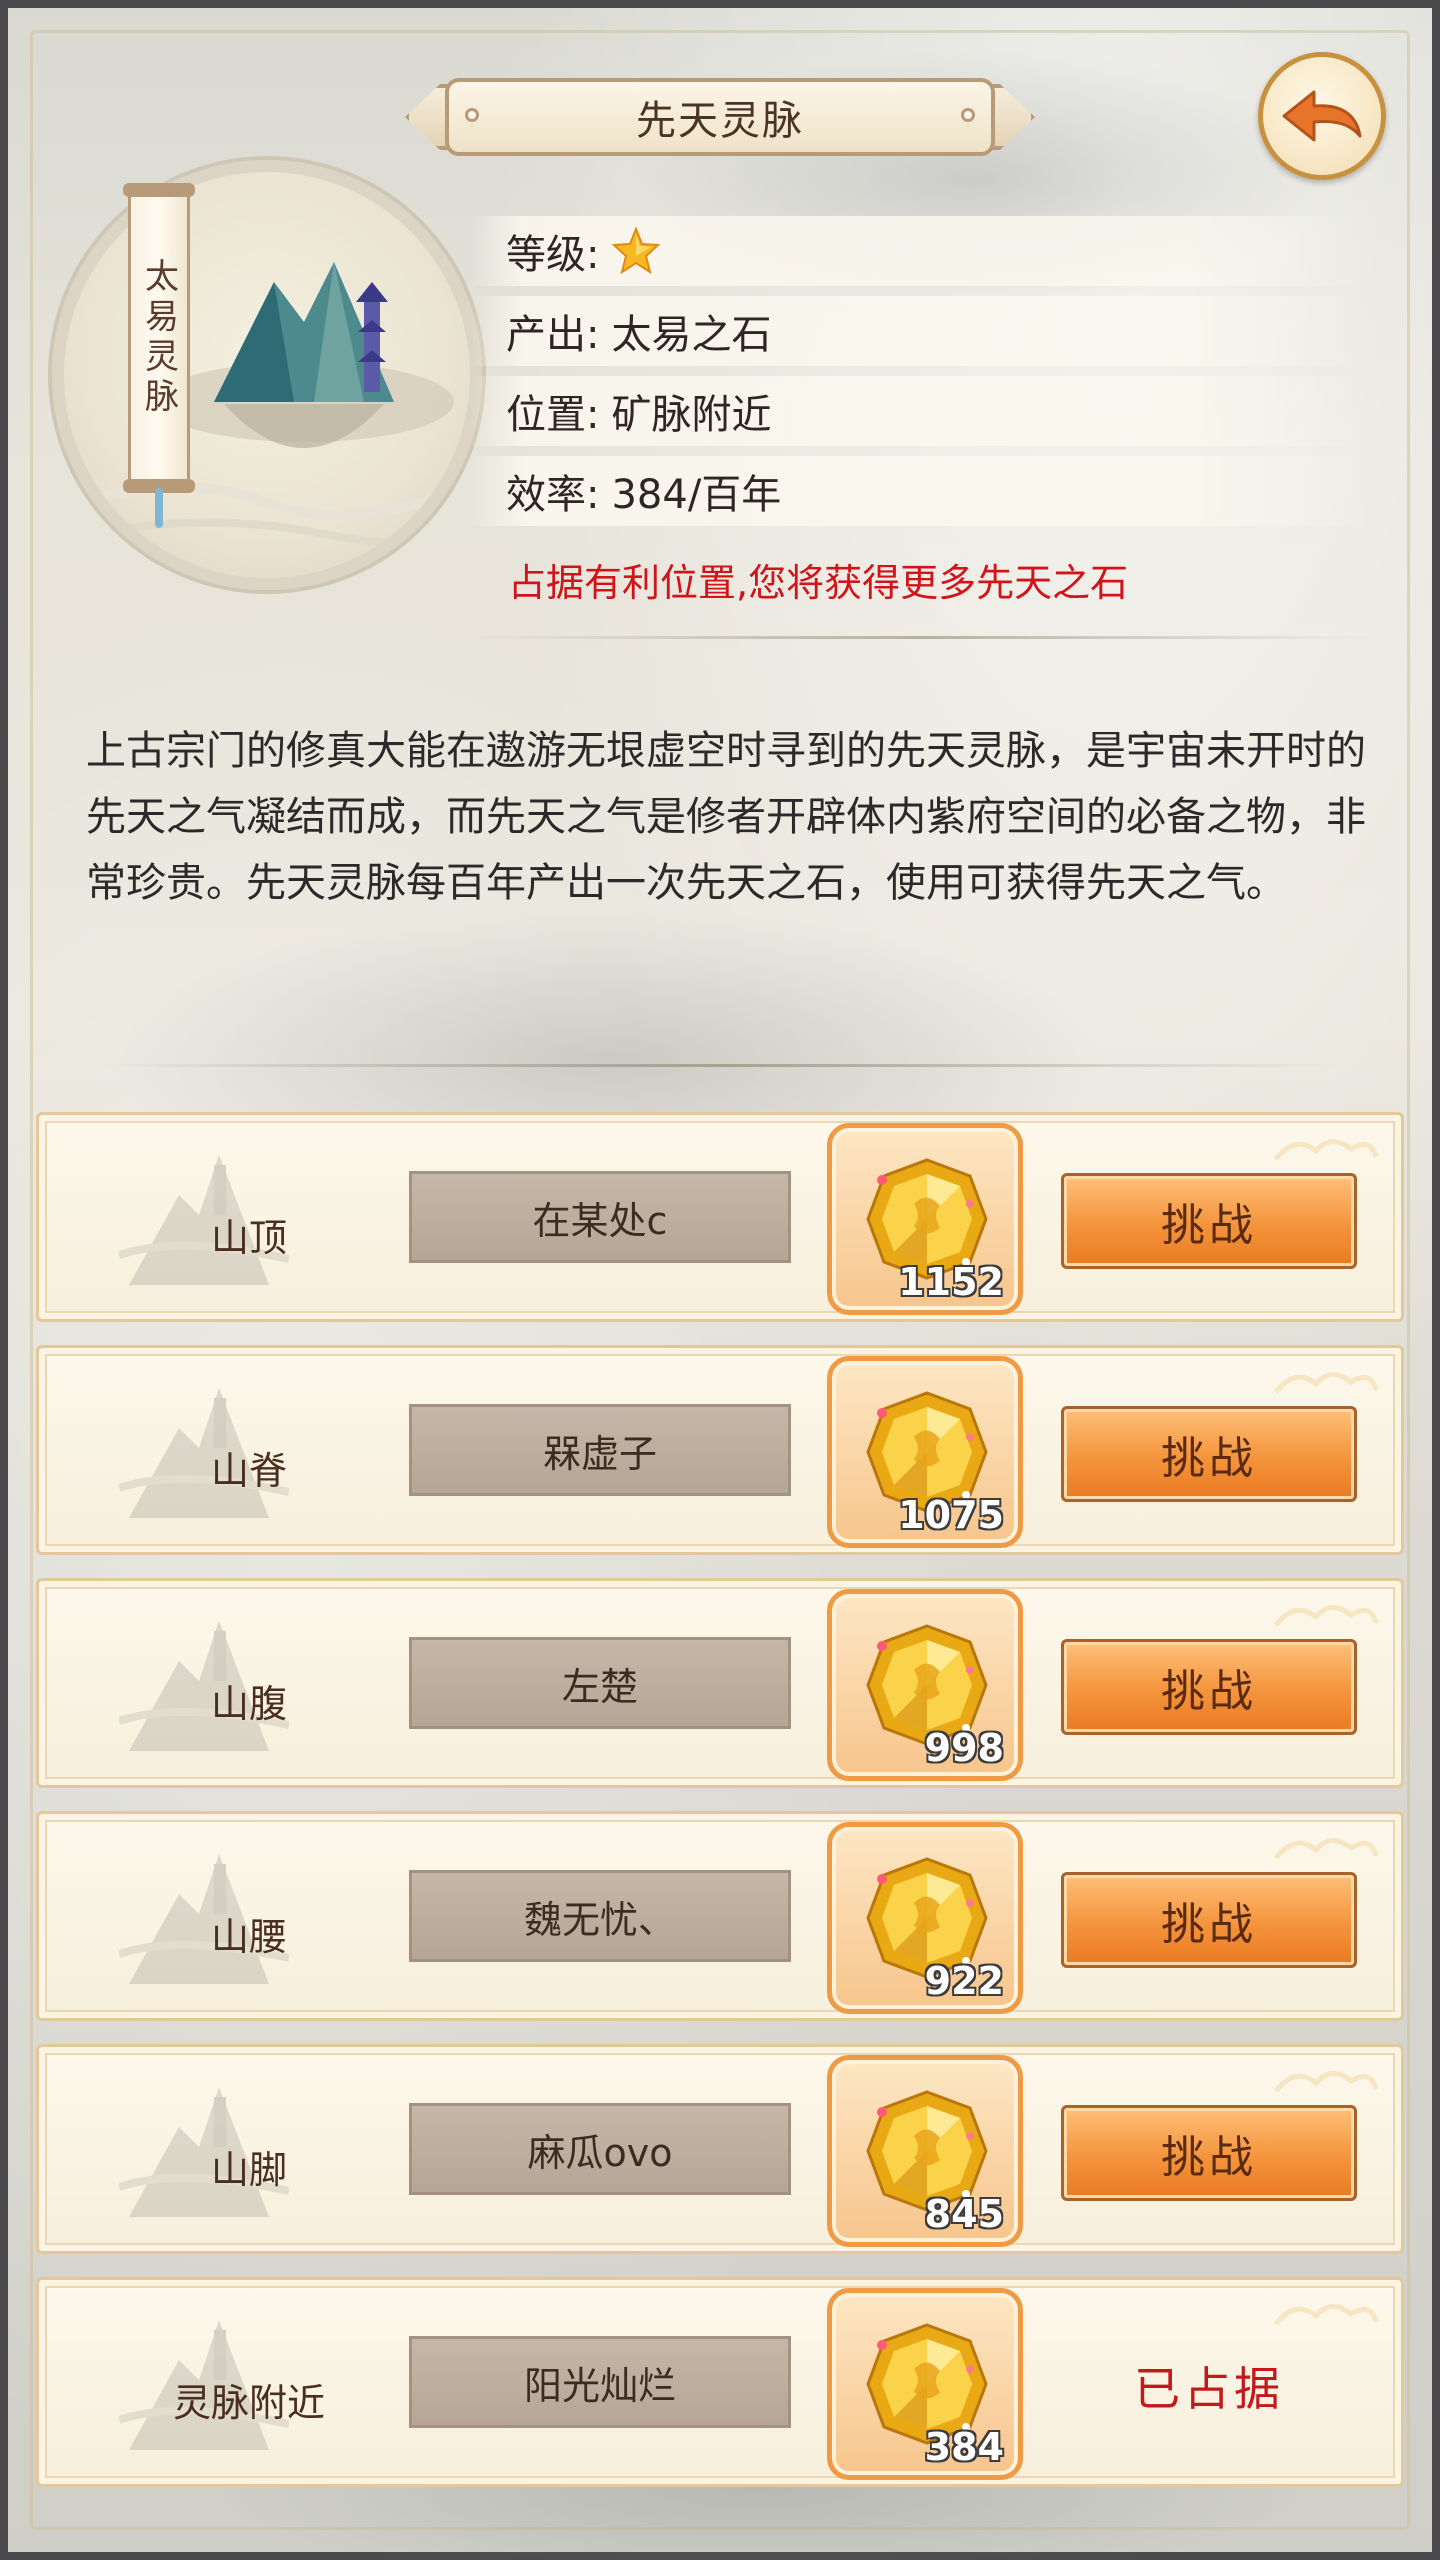 The image size is (1440, 2560). I want to click on vein-name-scroll: 太易灵脉, so click(159, 338).